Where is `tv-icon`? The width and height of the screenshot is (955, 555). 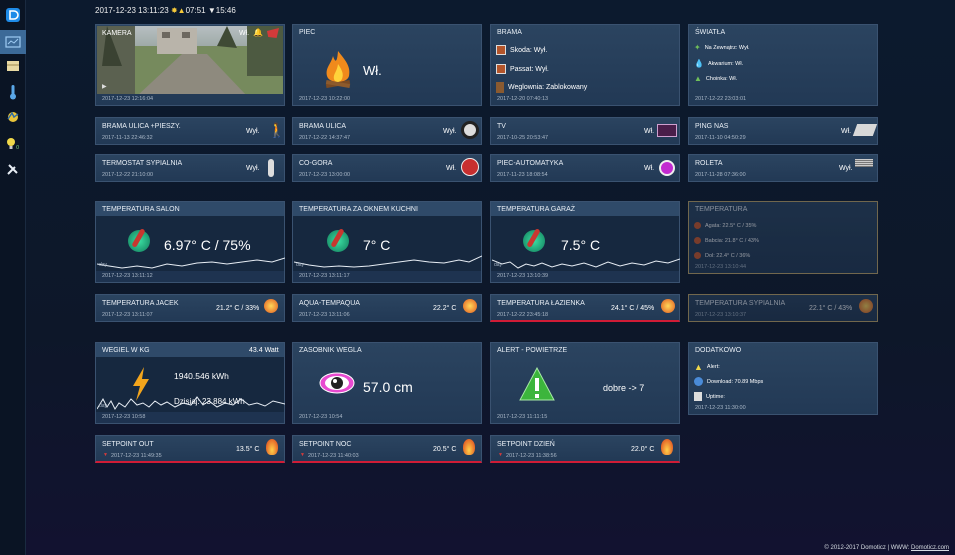
tv-icon is located at coordinates (667, 130).